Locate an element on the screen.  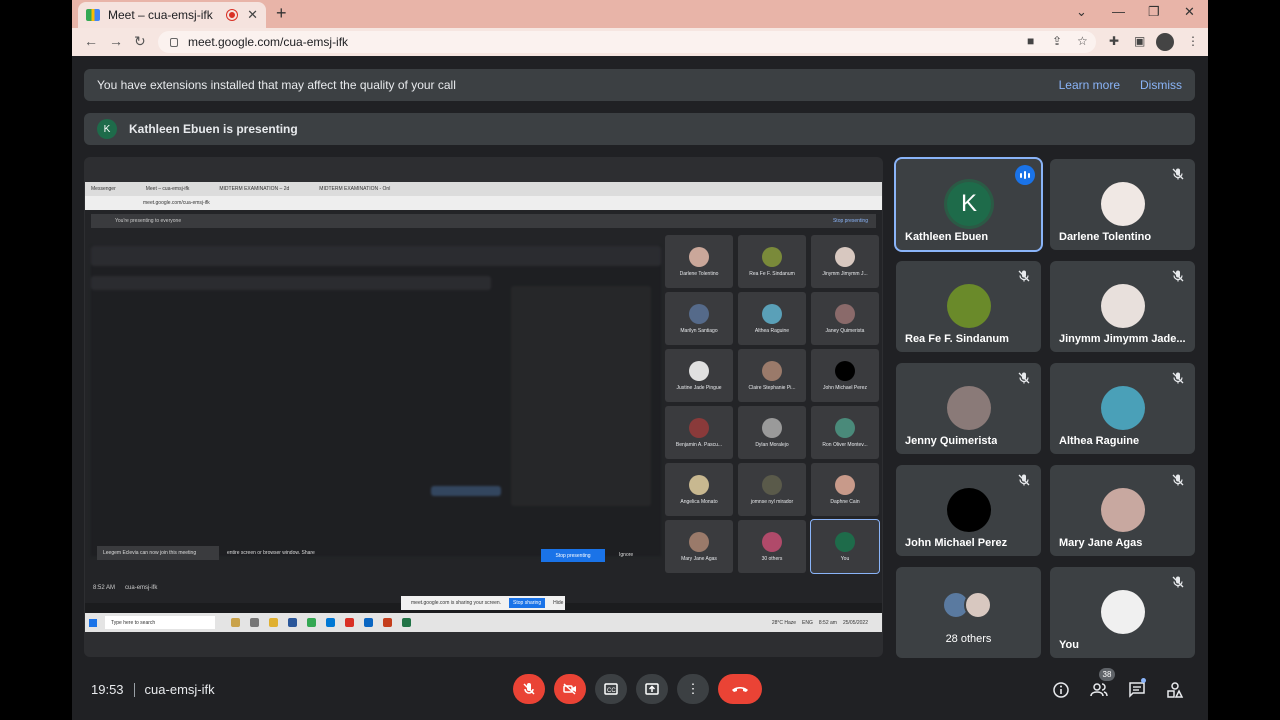
leave-call-button is located at coordinates (740, 689).